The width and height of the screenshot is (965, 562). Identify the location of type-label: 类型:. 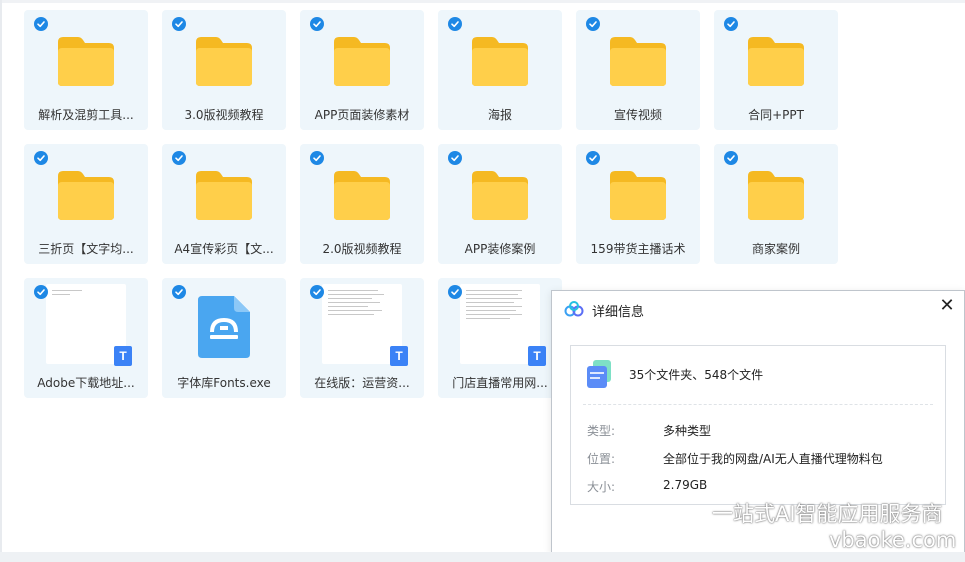
(601, 431).